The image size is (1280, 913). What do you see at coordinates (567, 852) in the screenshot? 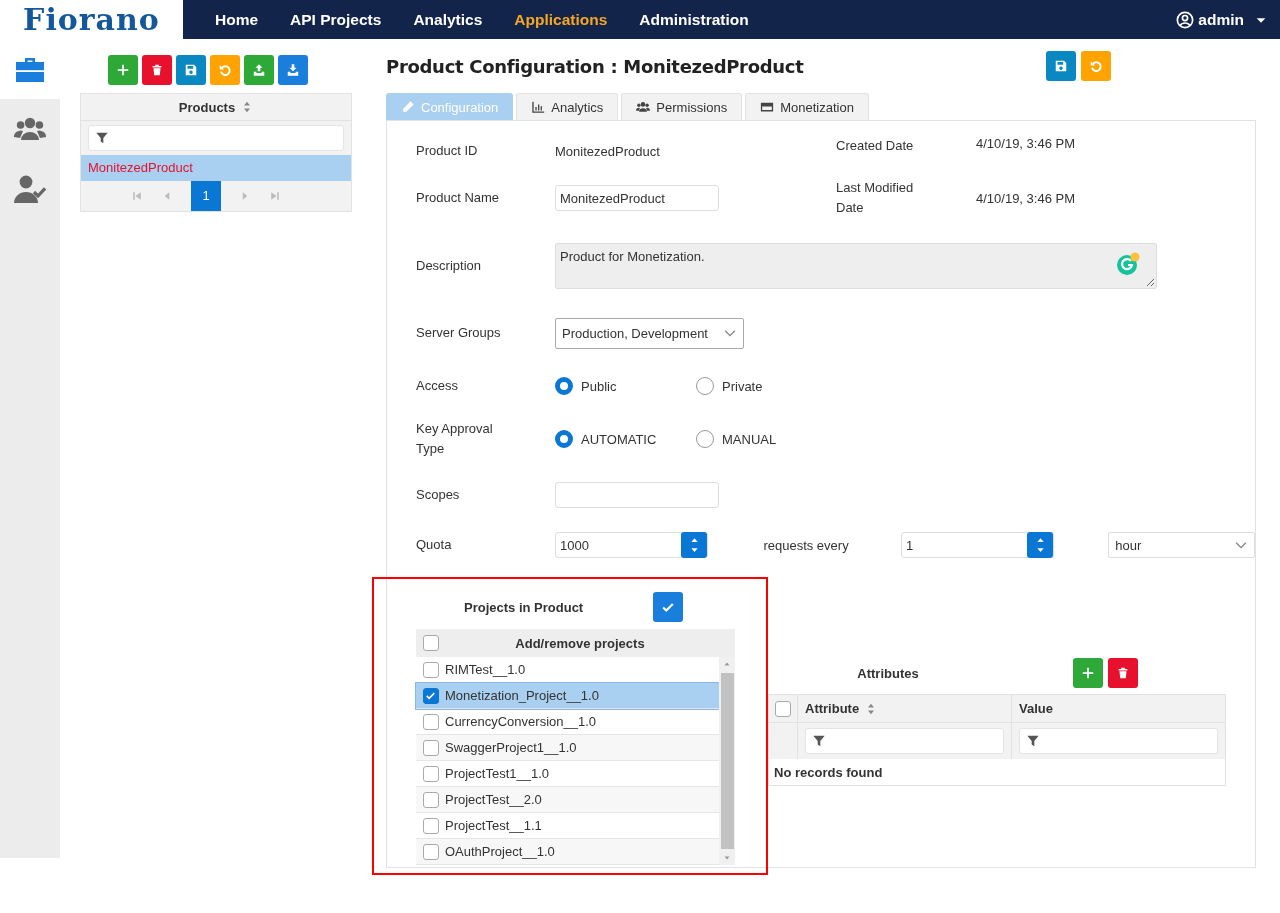
I see `project-row: OAuthProject__1.0` at bounding box center [567, 852].